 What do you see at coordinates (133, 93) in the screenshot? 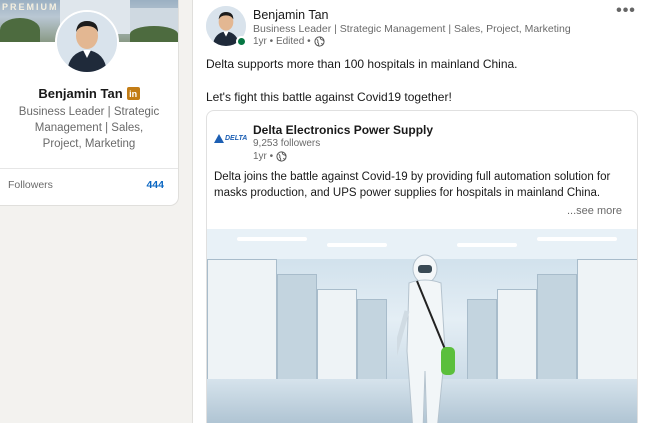
I see `linkedin-premium-badge-icon: in` at bounding box center [133, 93].